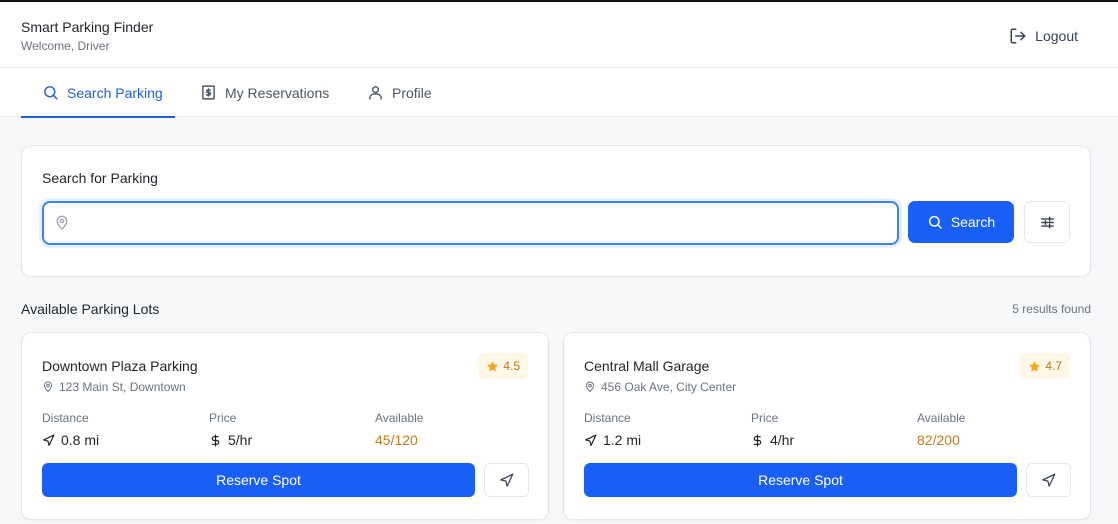 The image size is (1118, 524). I want to click on available-stat: Available 45/120, so click(399, 429).